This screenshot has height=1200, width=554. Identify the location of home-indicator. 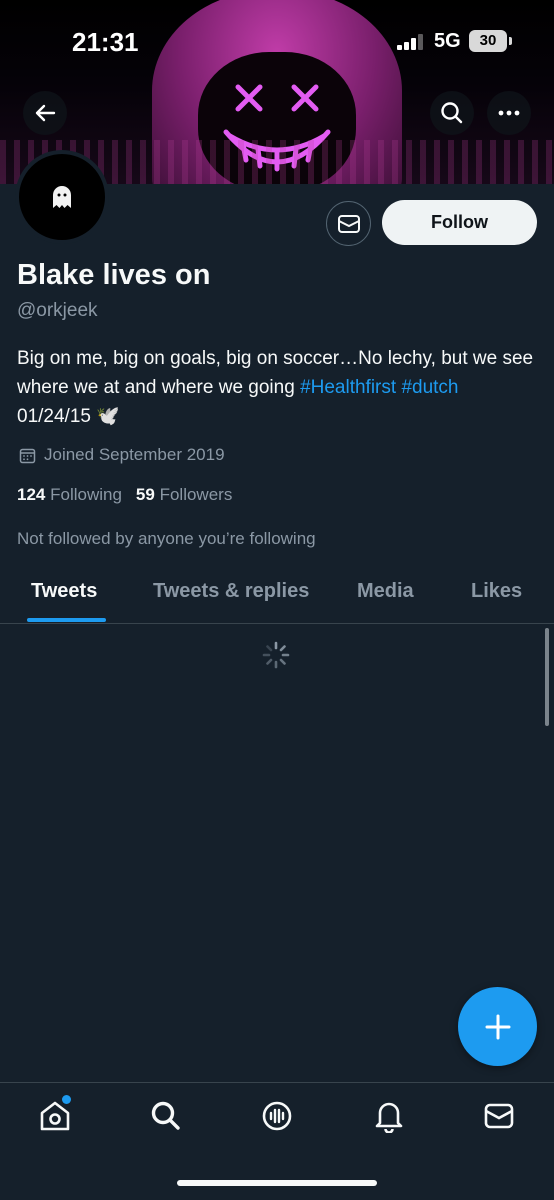
(277, 1183).